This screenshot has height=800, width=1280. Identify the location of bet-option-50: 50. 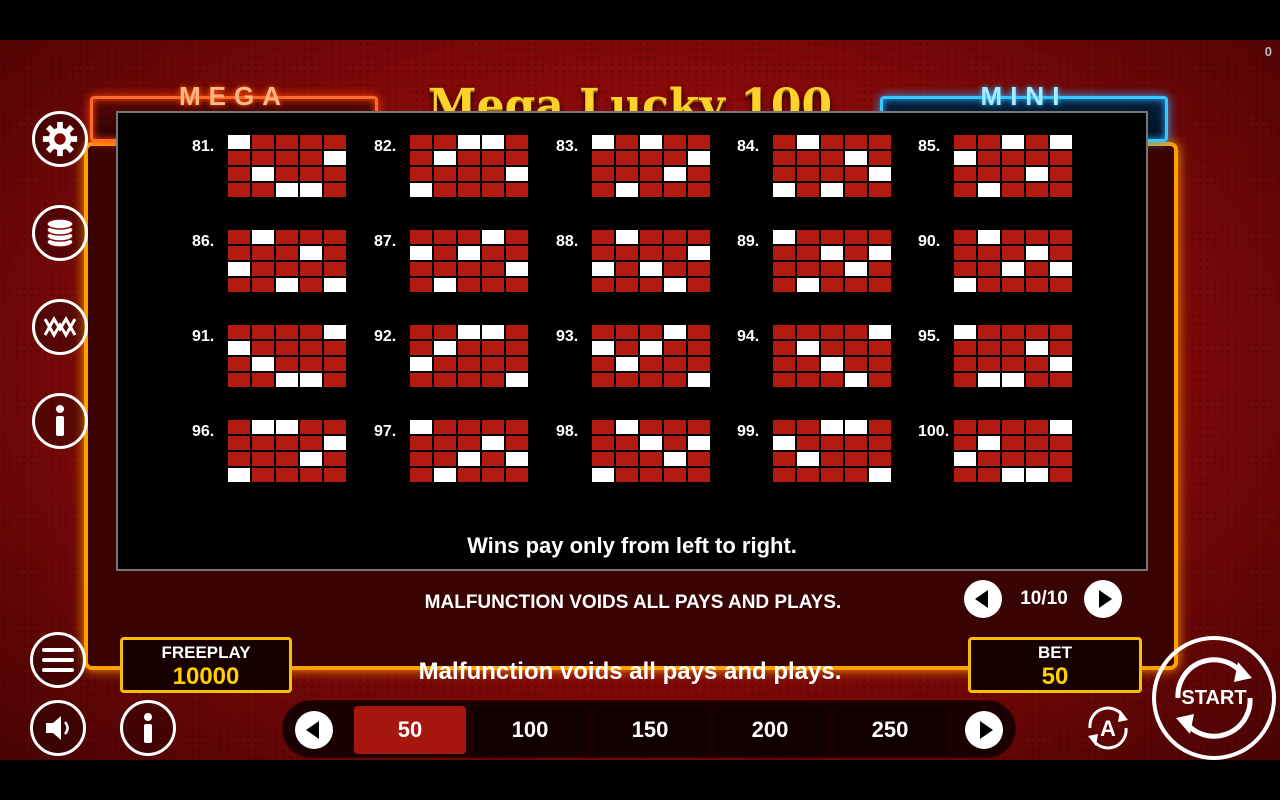
(410, 730).